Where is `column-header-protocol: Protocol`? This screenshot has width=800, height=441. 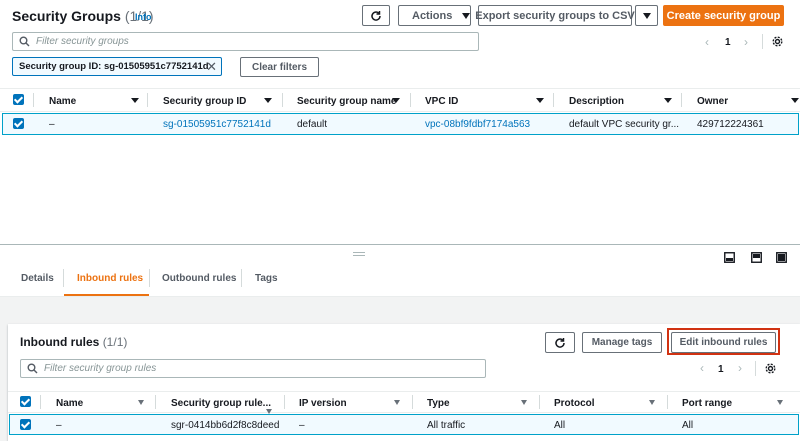 column-header-protocol: Protocol is located at coordinates (574, 403).